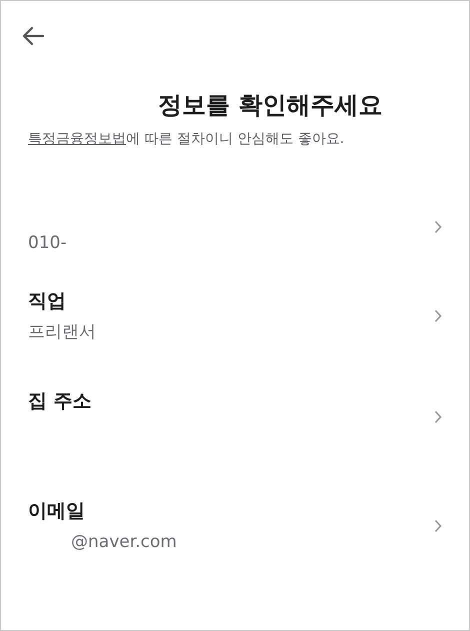  What do you see at coordinates (124, 542) in the screenshot?
I see `field-value: @naver.com` at bounding box center [124, 542].